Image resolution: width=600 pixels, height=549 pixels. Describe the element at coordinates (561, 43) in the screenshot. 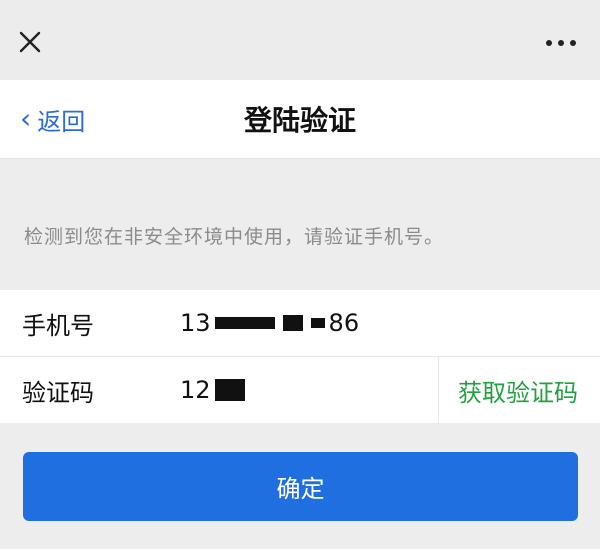

I see `more-icon` at that location.